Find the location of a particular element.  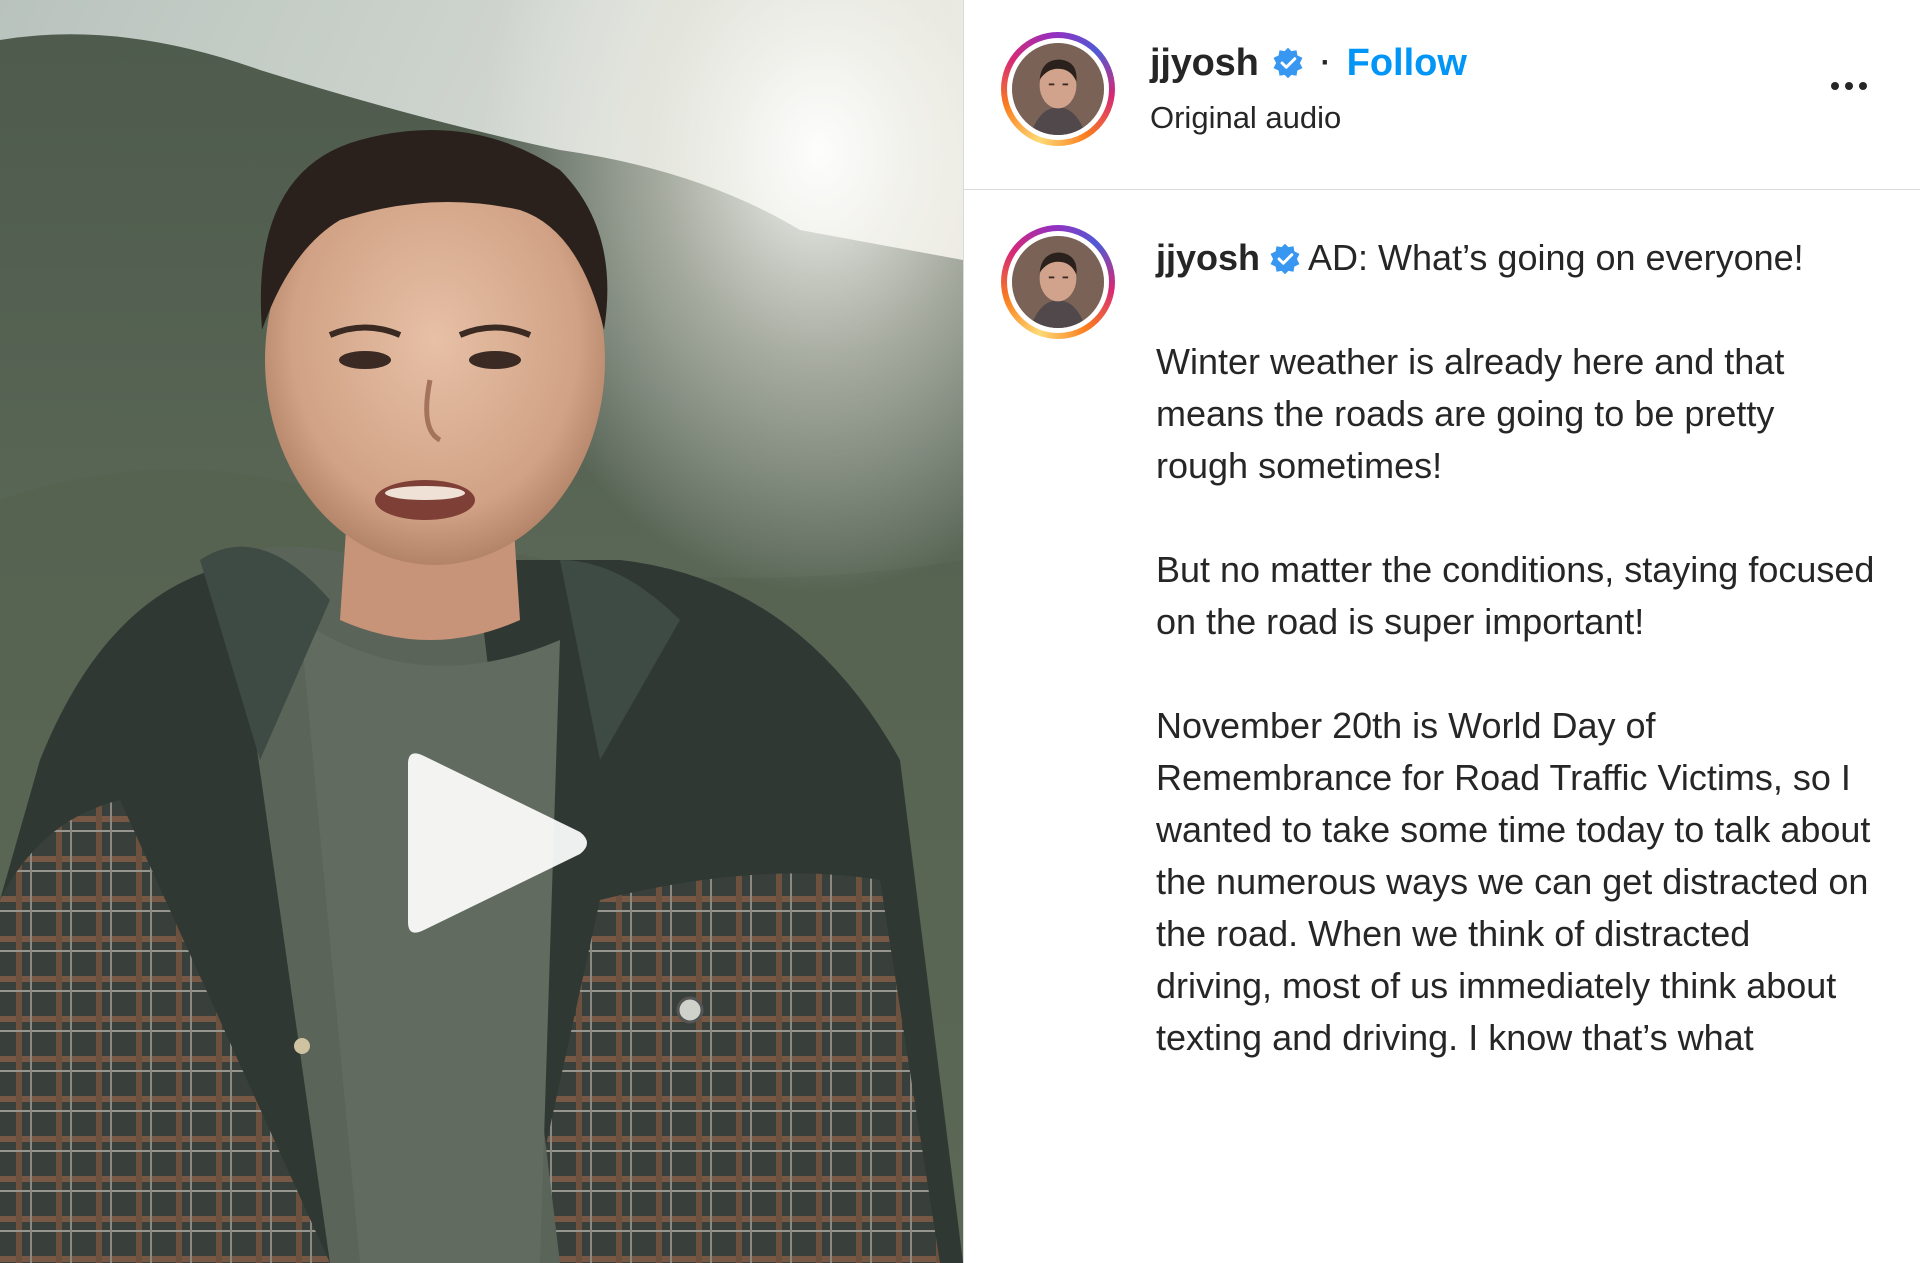

follow-button: Follow is located at coordinates (1407, 63).